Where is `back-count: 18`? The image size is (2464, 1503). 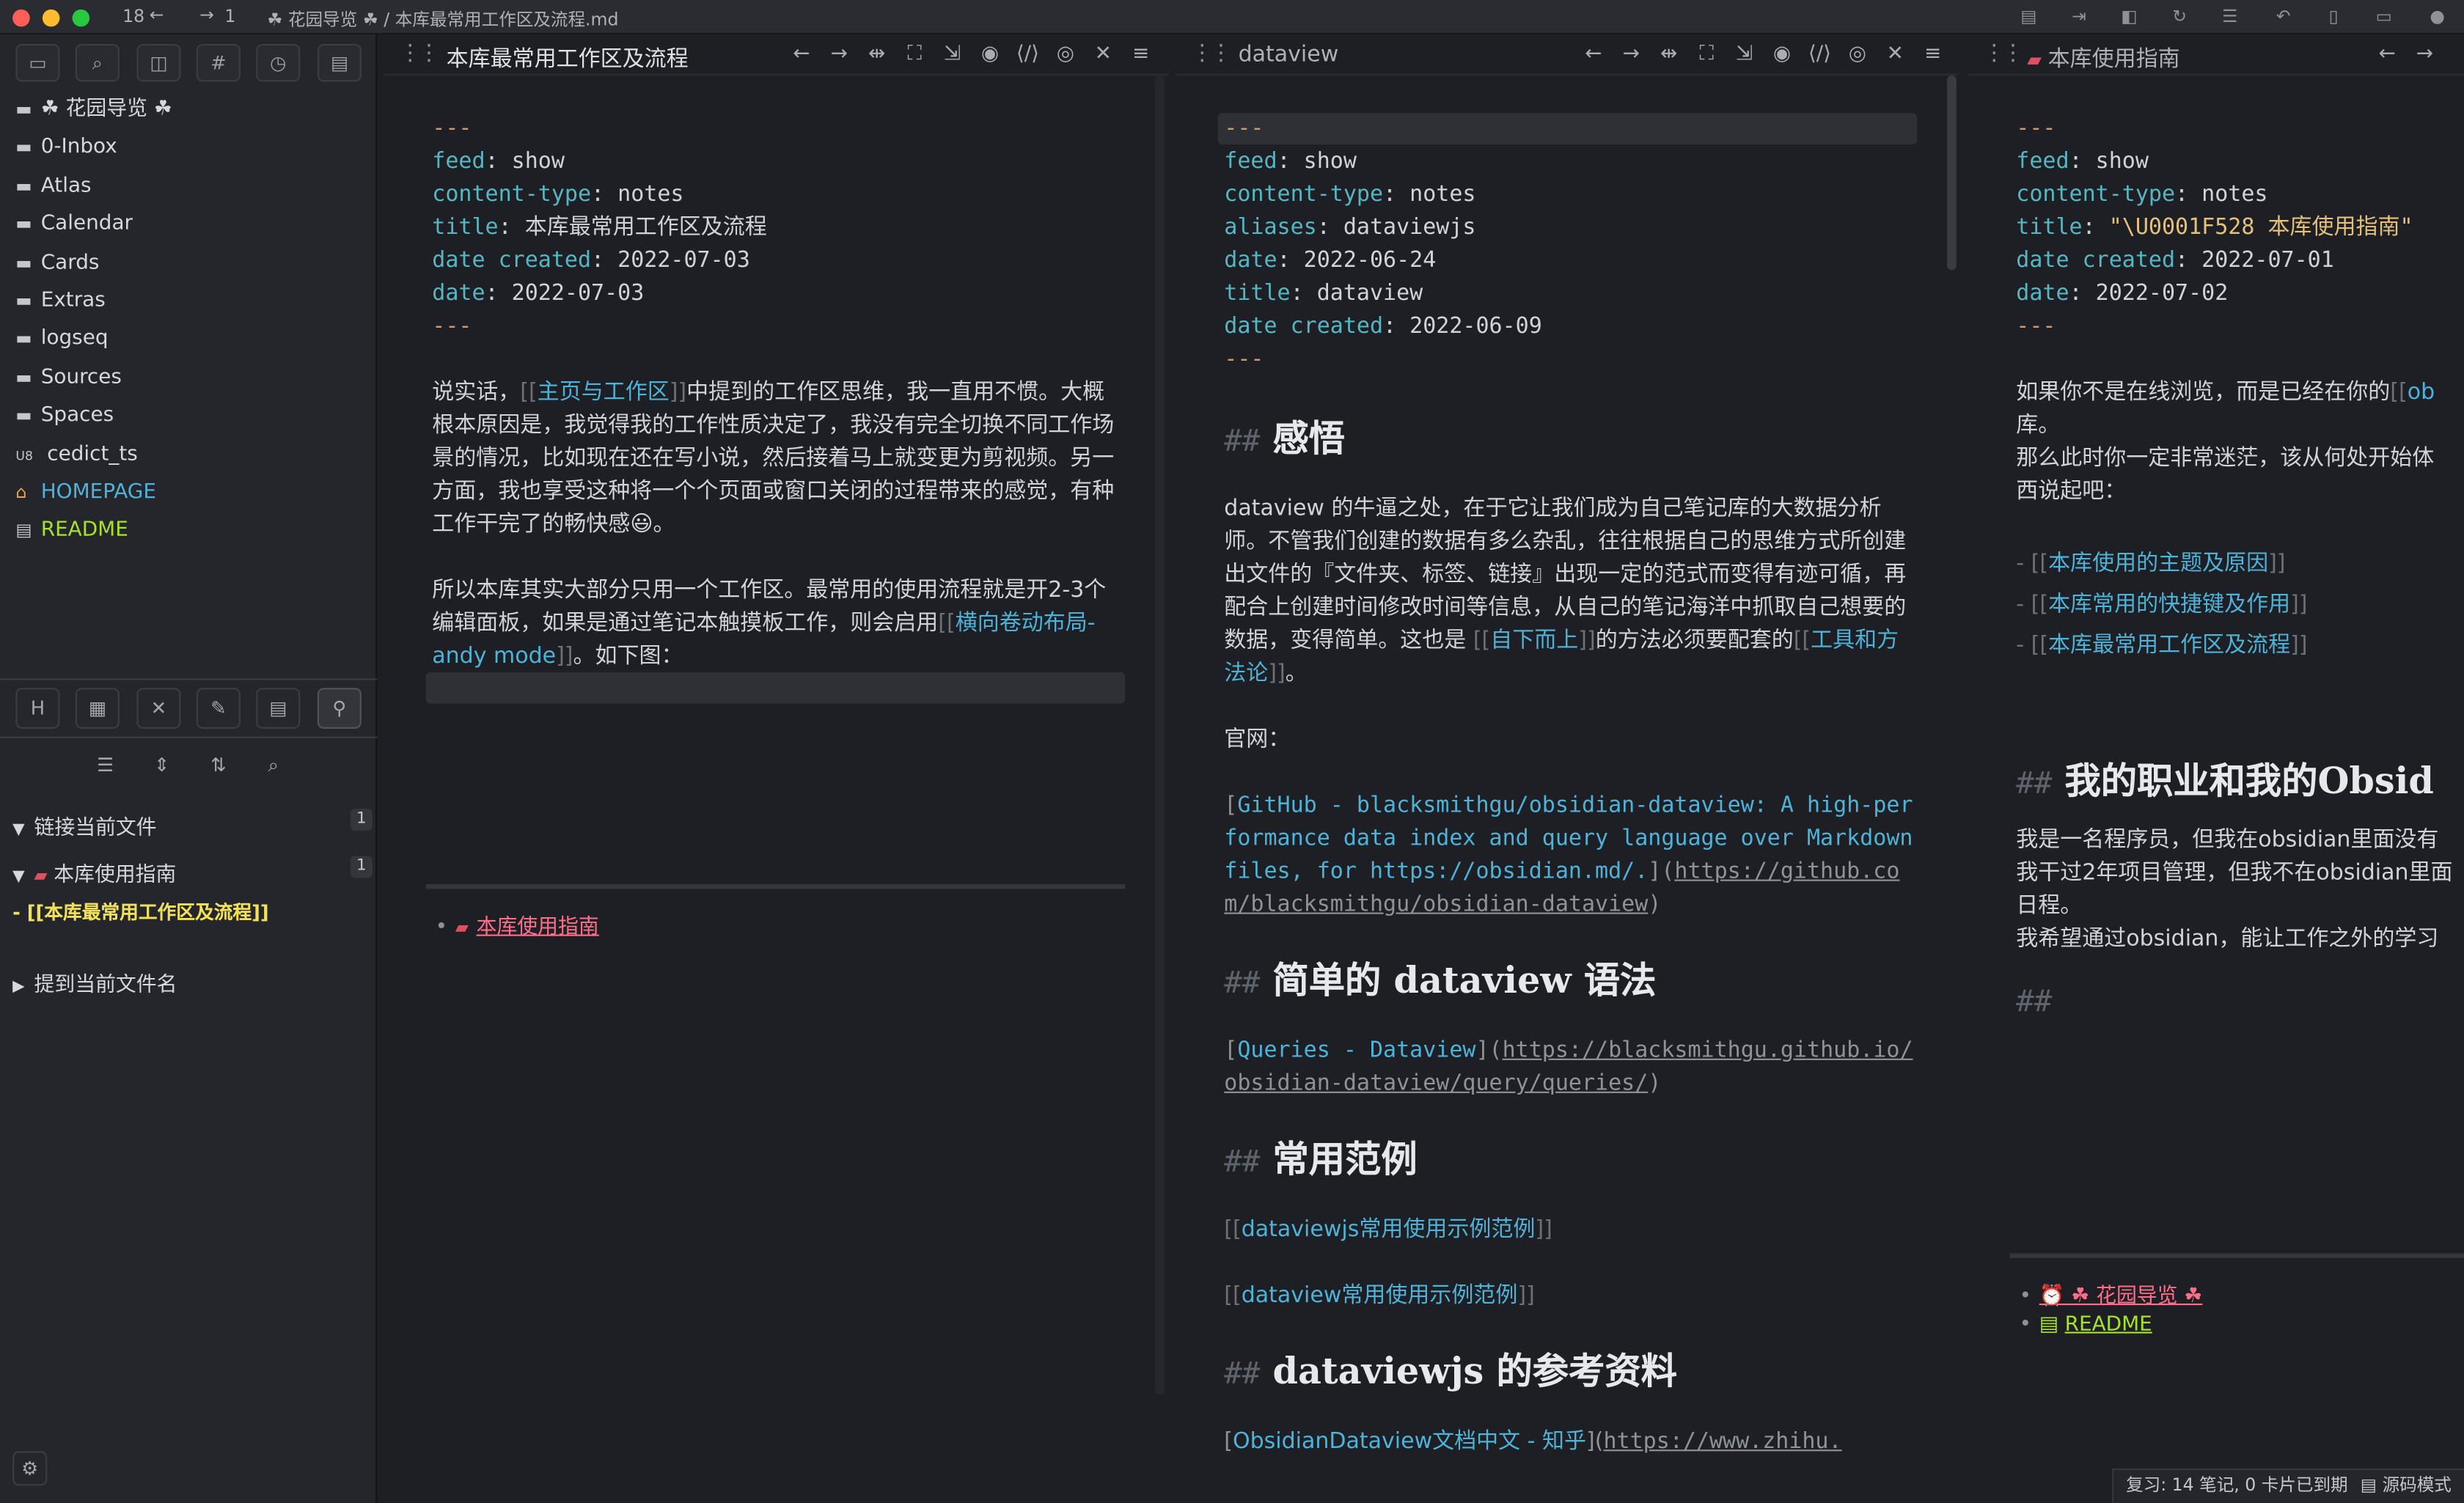 back-count: 18 is located at coordinates (133, 17).